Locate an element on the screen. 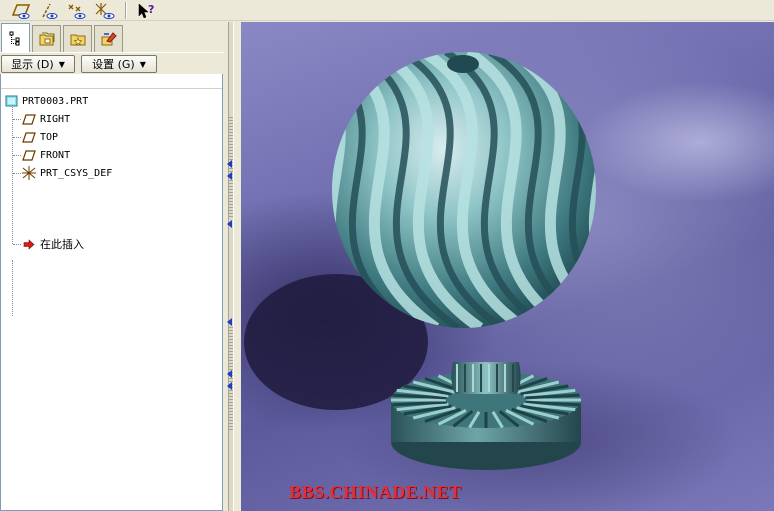 The image size is (774, 511). splitter-grip is located at coordinates (231, 379).